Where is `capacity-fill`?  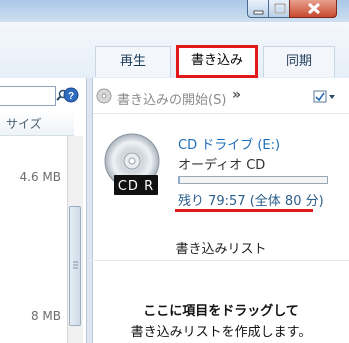
capacity-fill is located at coordinates (180, 180).